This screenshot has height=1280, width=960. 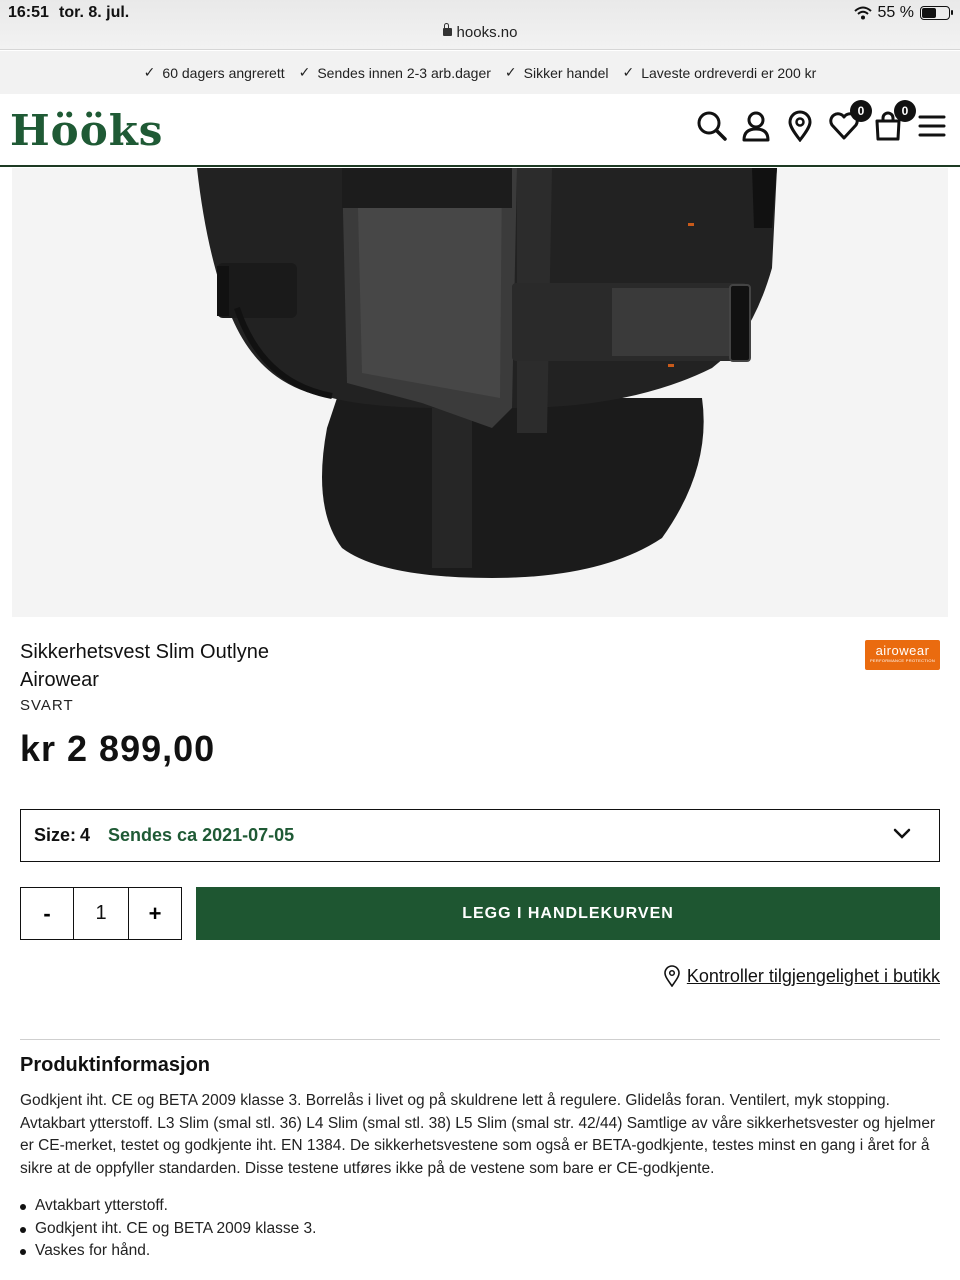 I want to click on store-location-icon, so click(x=800, y=126).